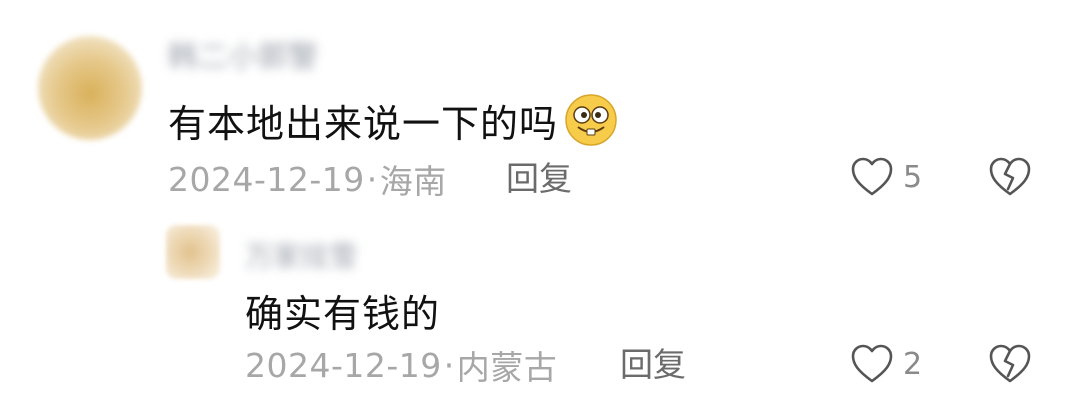 This screenshot has height=406, width=1080. What do you see at coordinates (243, 54) in the screenshot?
I see `username: 韩二小郭警` at bounding box center [243, 54].